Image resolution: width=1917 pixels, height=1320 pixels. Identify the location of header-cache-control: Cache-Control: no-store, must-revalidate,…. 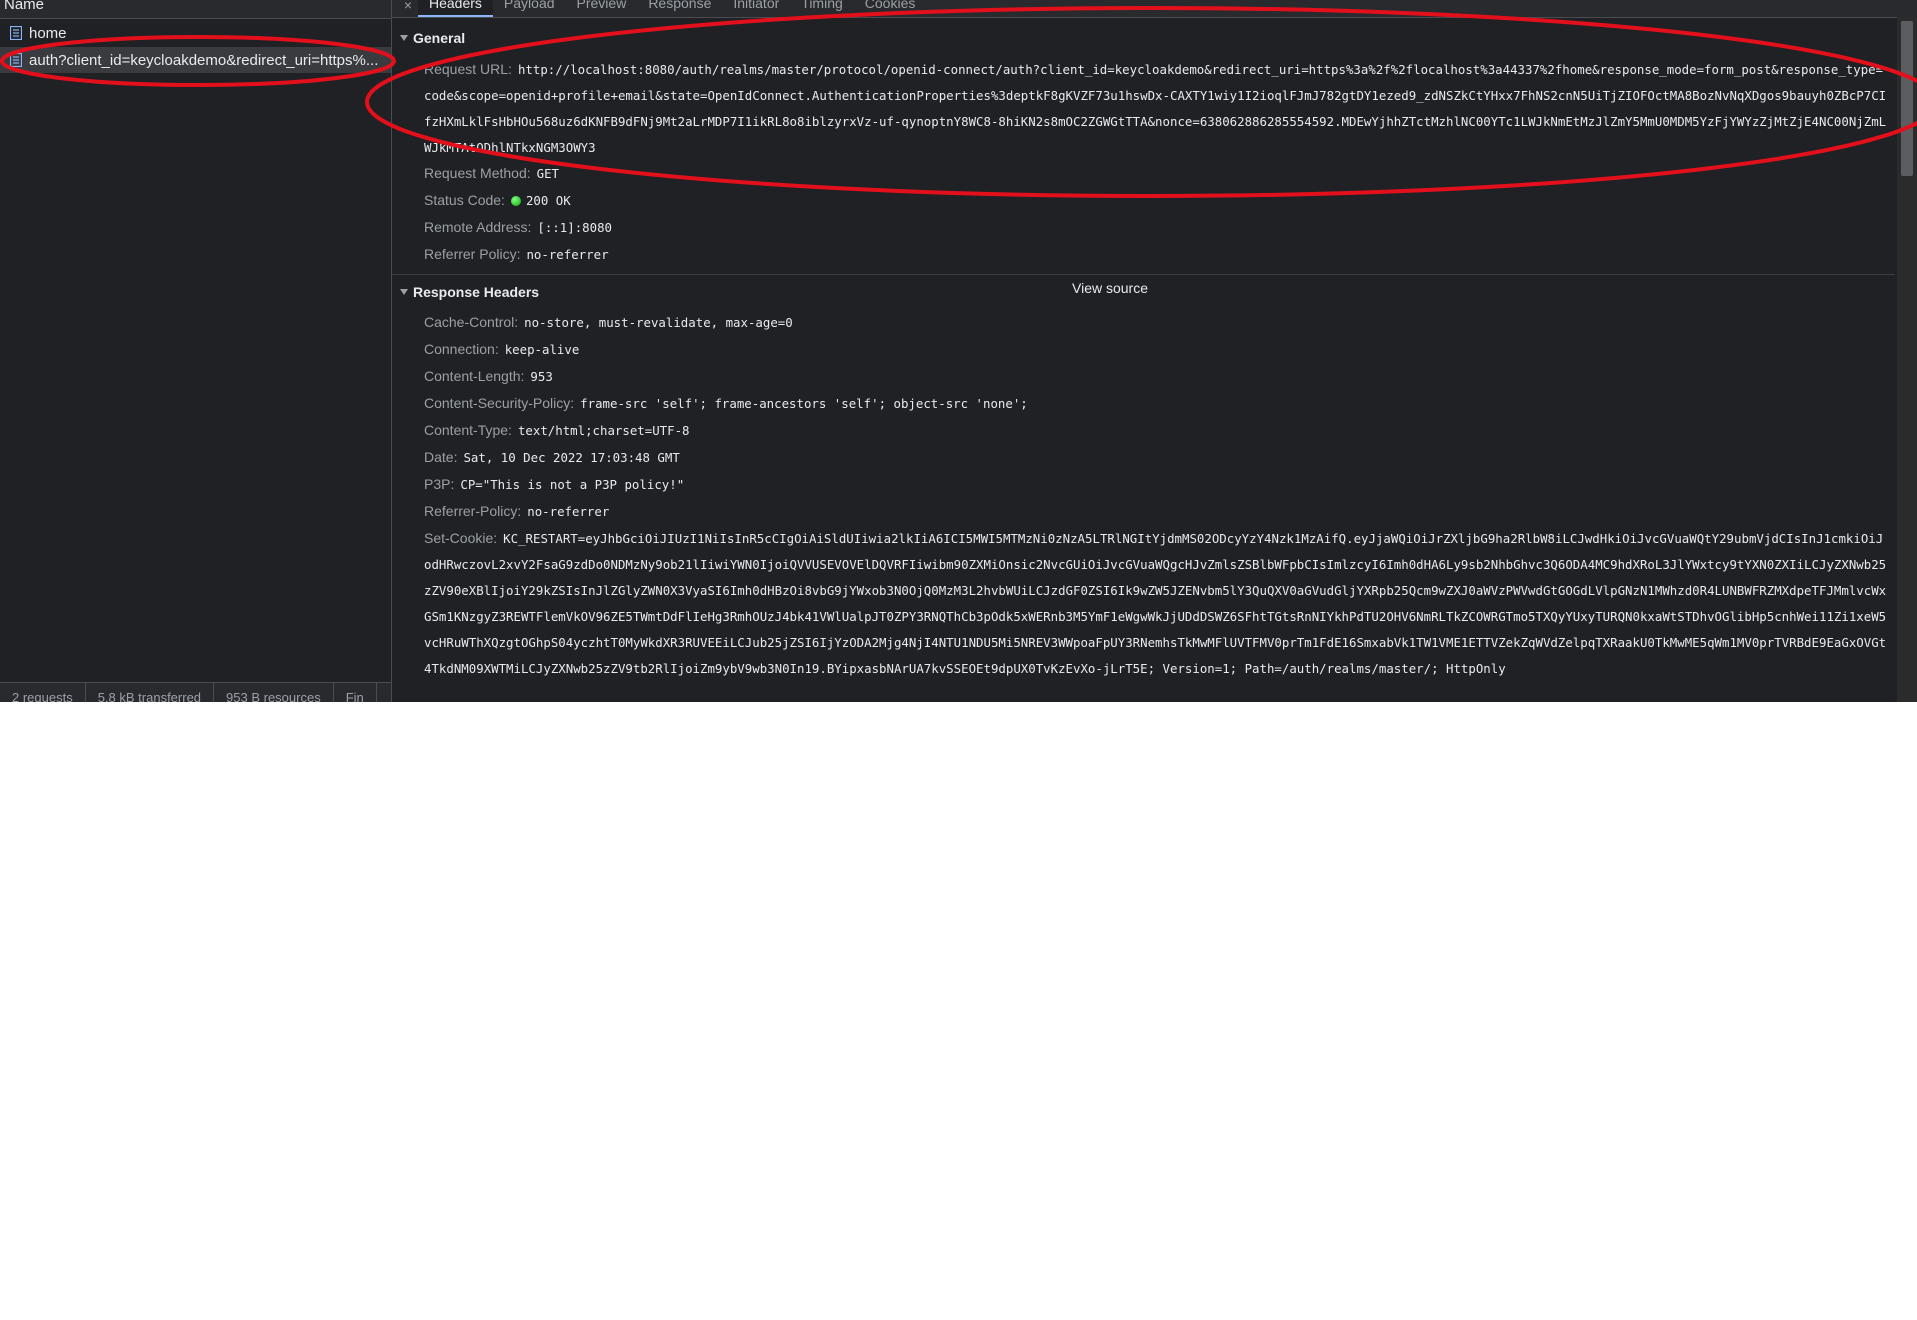
(1157, 322).